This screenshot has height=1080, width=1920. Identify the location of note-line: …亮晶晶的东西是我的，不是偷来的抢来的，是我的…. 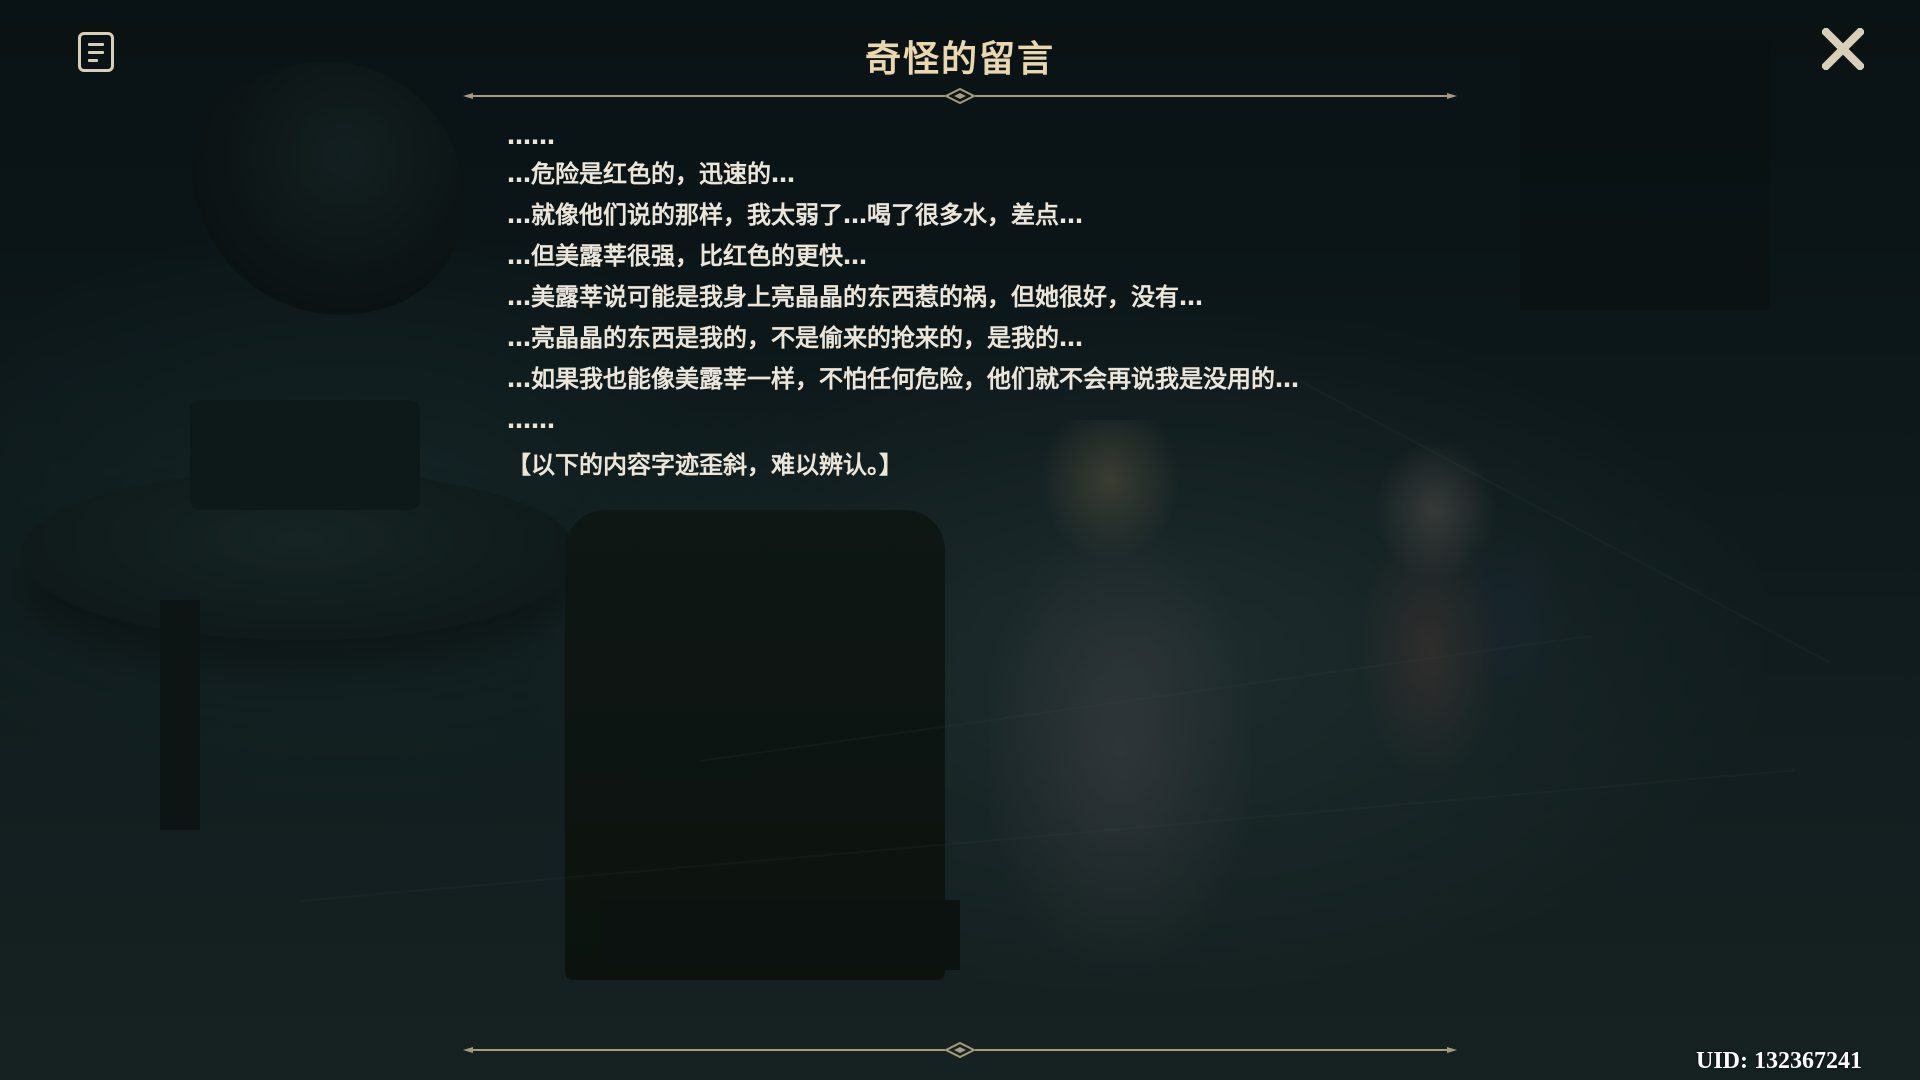
(795, 338).